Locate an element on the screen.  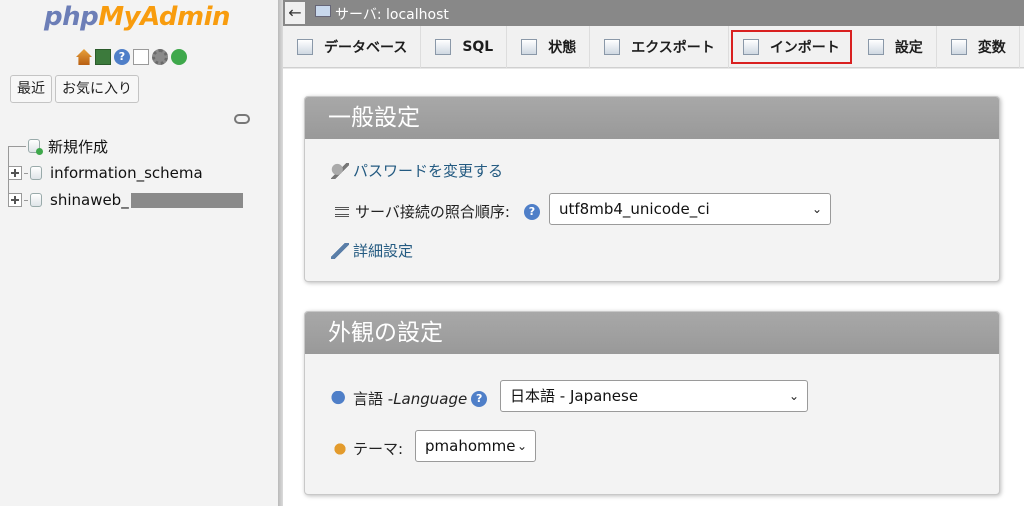
status-icon is located at coordinates (529, 47).